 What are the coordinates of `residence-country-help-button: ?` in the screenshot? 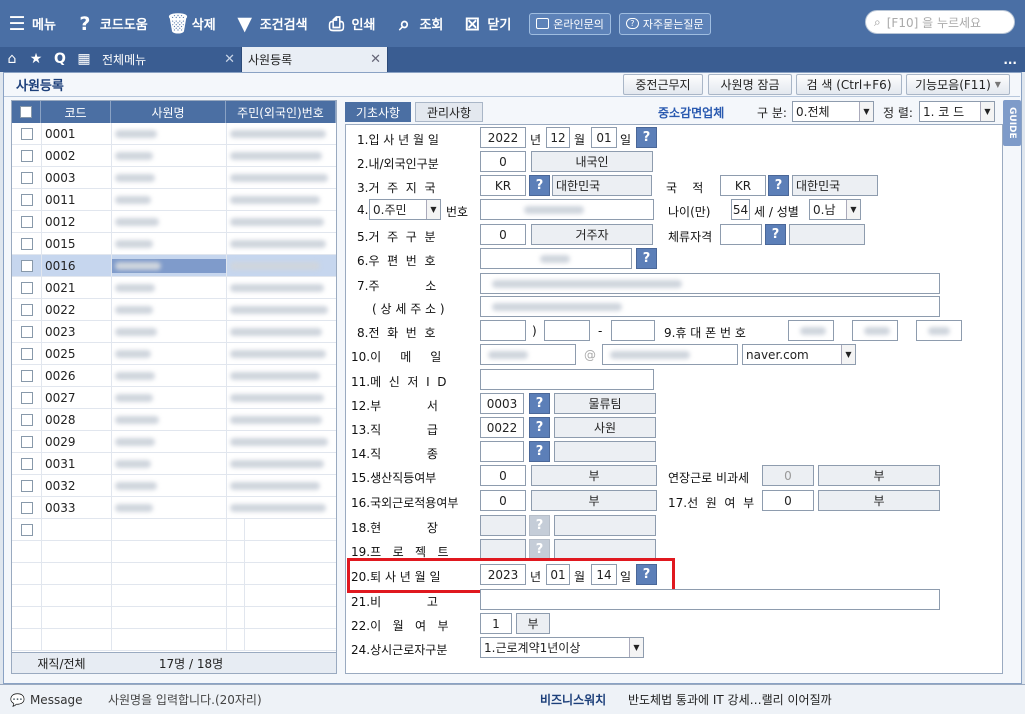 It's located at (539, 185).